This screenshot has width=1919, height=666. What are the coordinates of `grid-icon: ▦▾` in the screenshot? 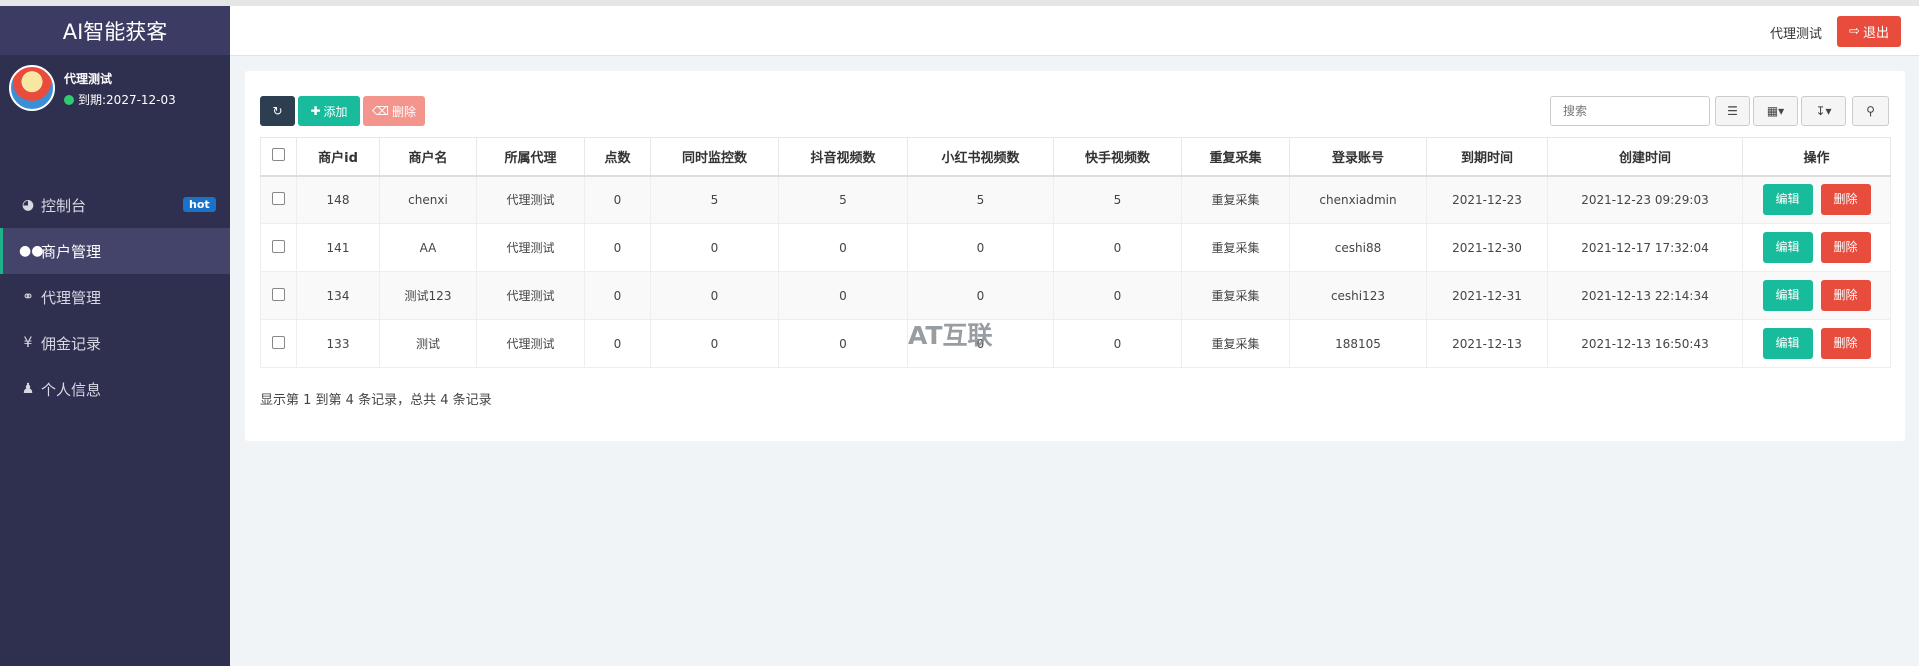 It's located at (1775, 111).